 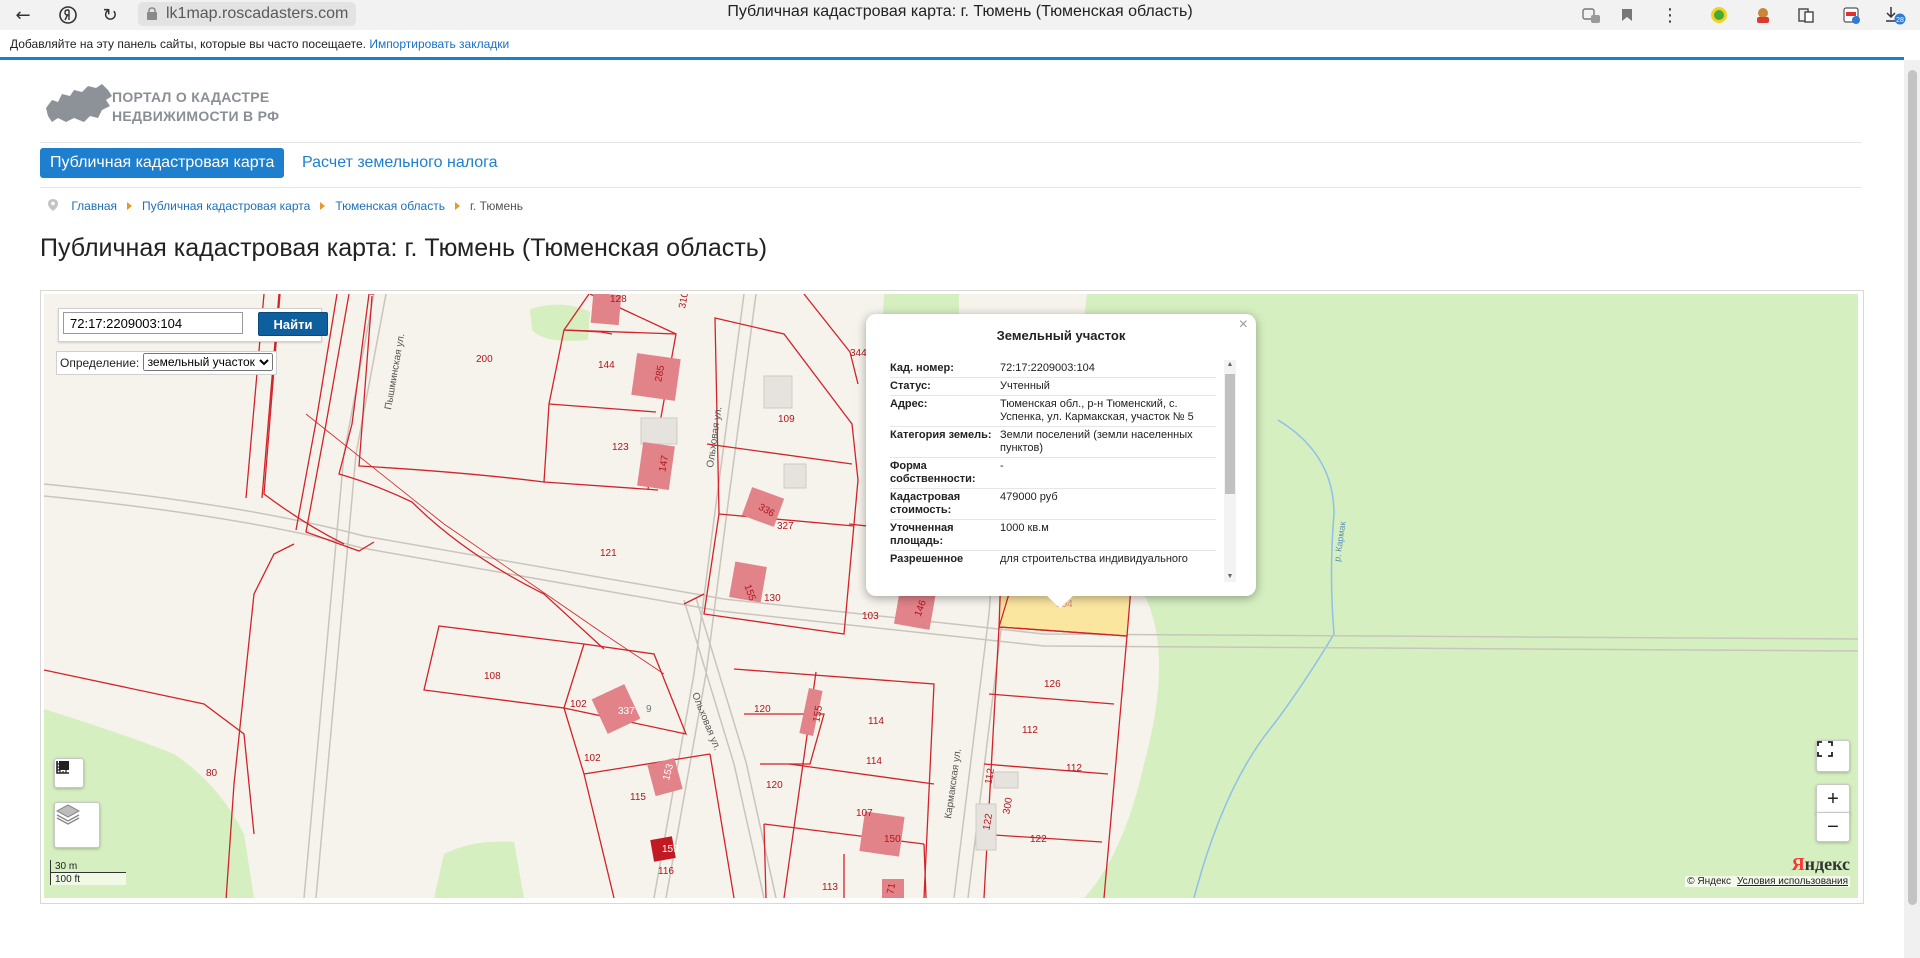 What do you see at coordinates (618, 299) in the screenshot?
I see `parcel-label: 128` at bounding box center [618, 299].